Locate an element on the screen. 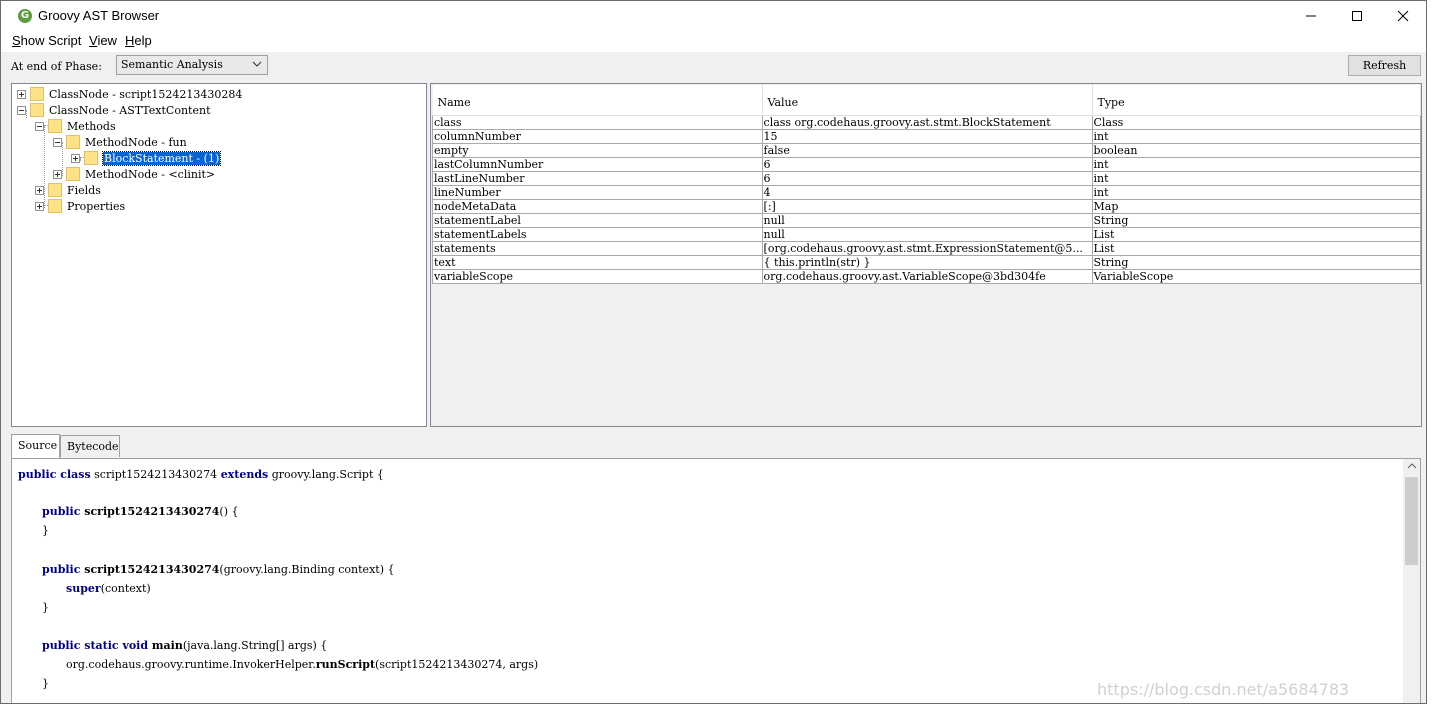  column-header-name: Name is located at coordinates (597, 100).